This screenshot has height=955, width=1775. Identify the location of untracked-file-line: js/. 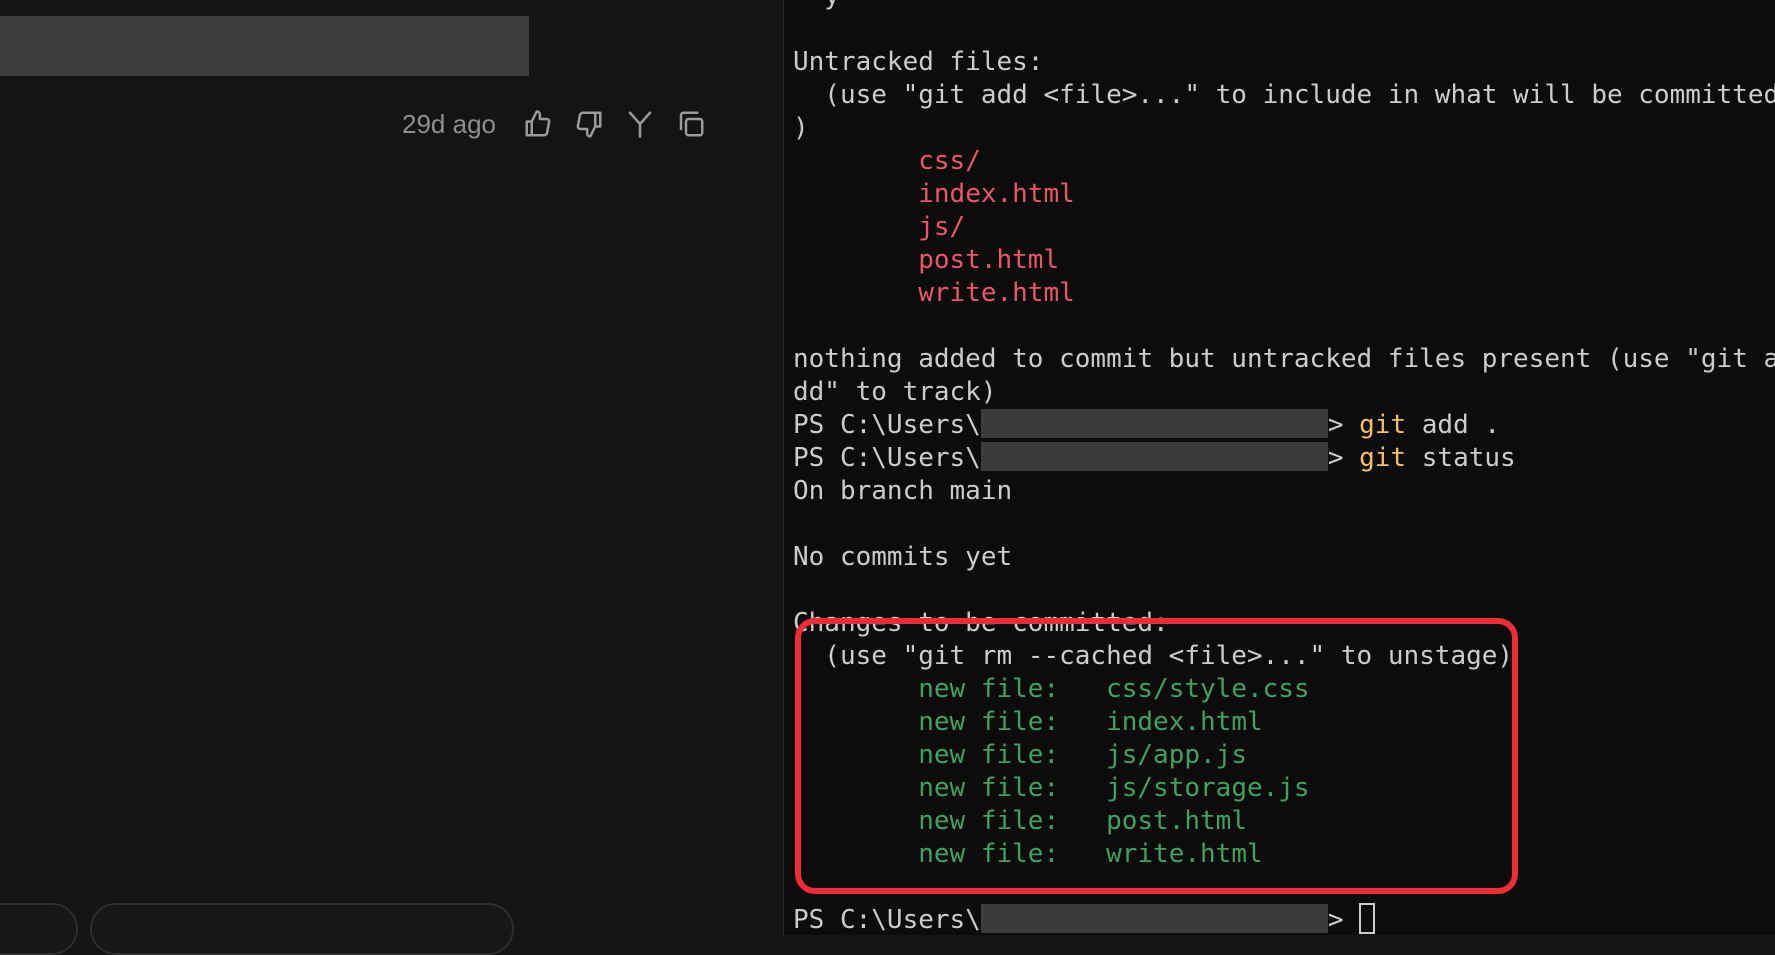
(1284, 227).